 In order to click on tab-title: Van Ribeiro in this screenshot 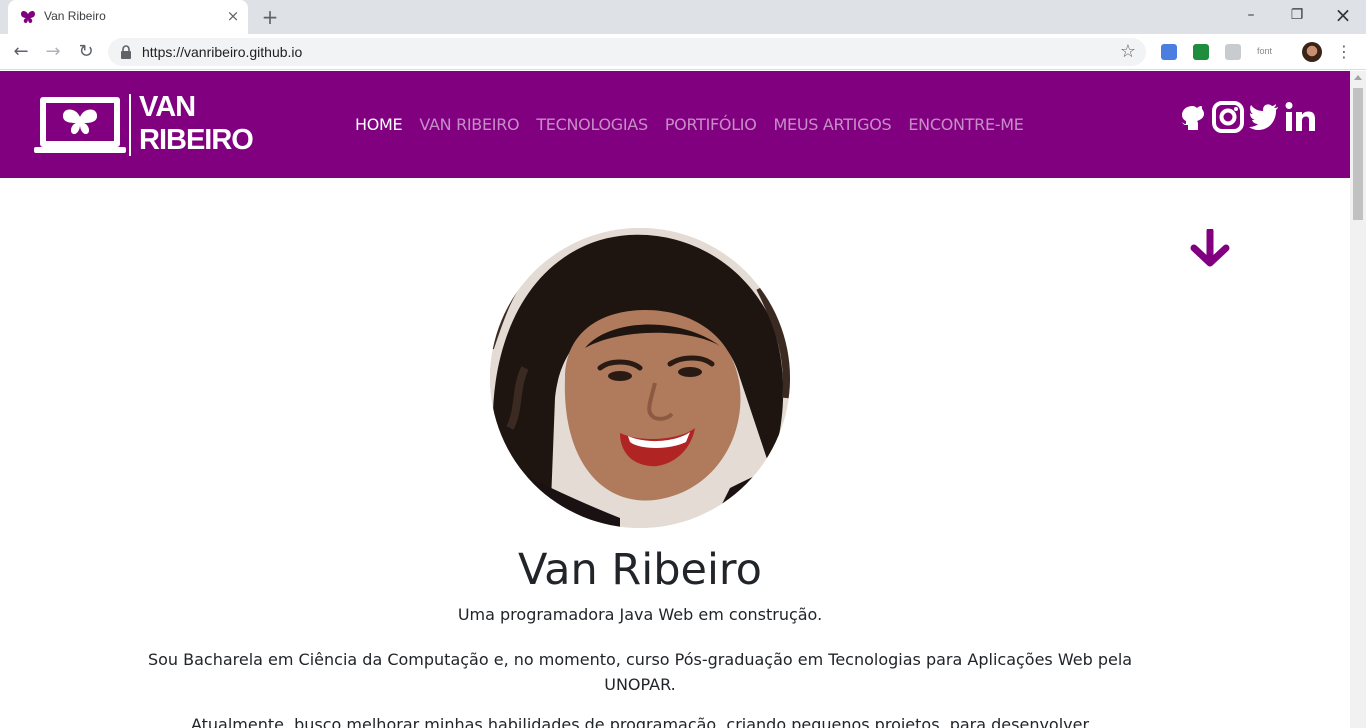, I will do `click(75, 16)`.